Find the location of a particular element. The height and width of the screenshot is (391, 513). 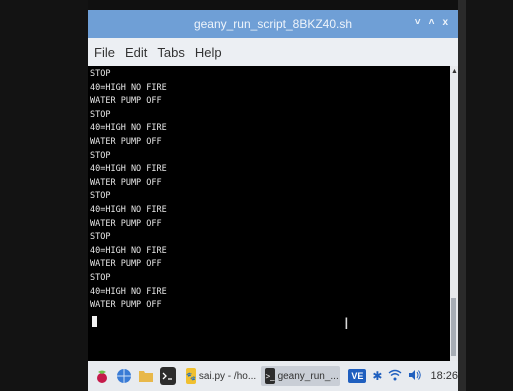

menu-edit: Edit is located at coordinates (136, 52).